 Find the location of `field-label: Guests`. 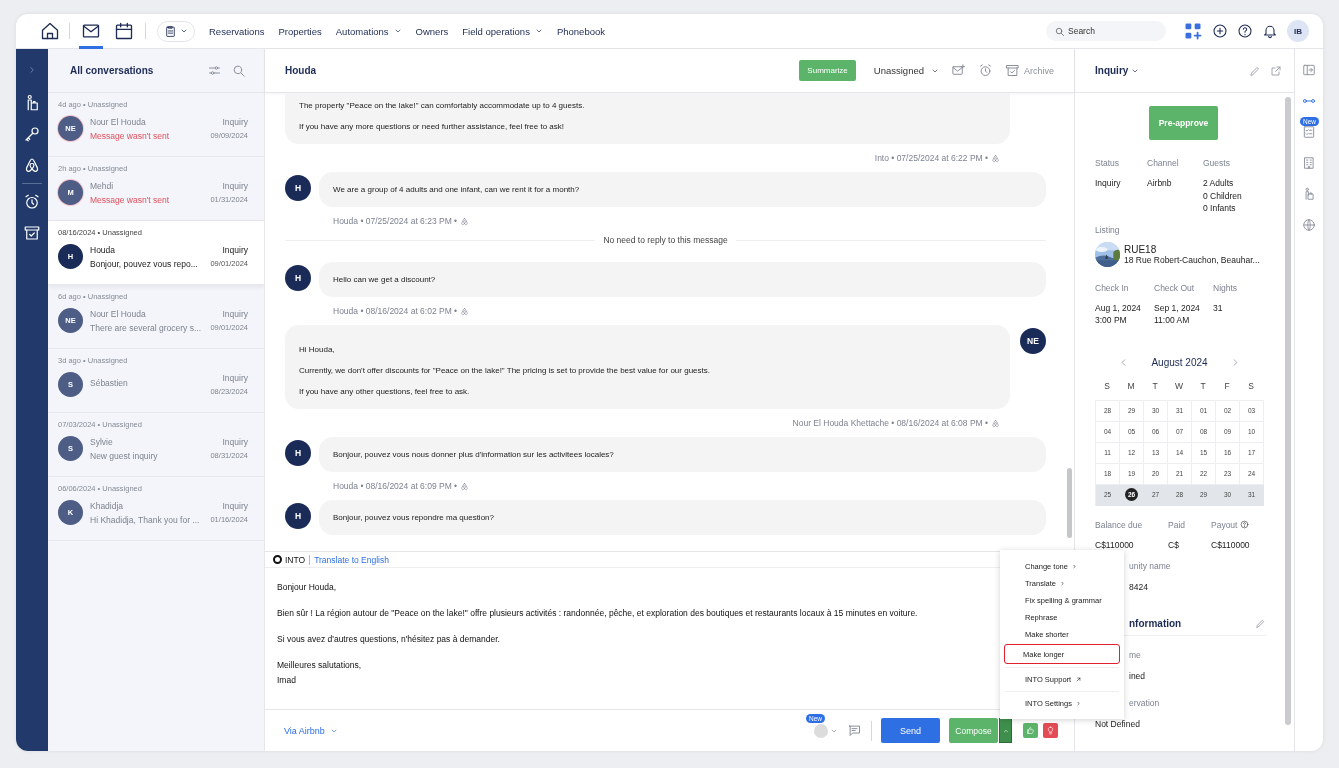

field-label: Guests is located at coordinates (1216, 163).